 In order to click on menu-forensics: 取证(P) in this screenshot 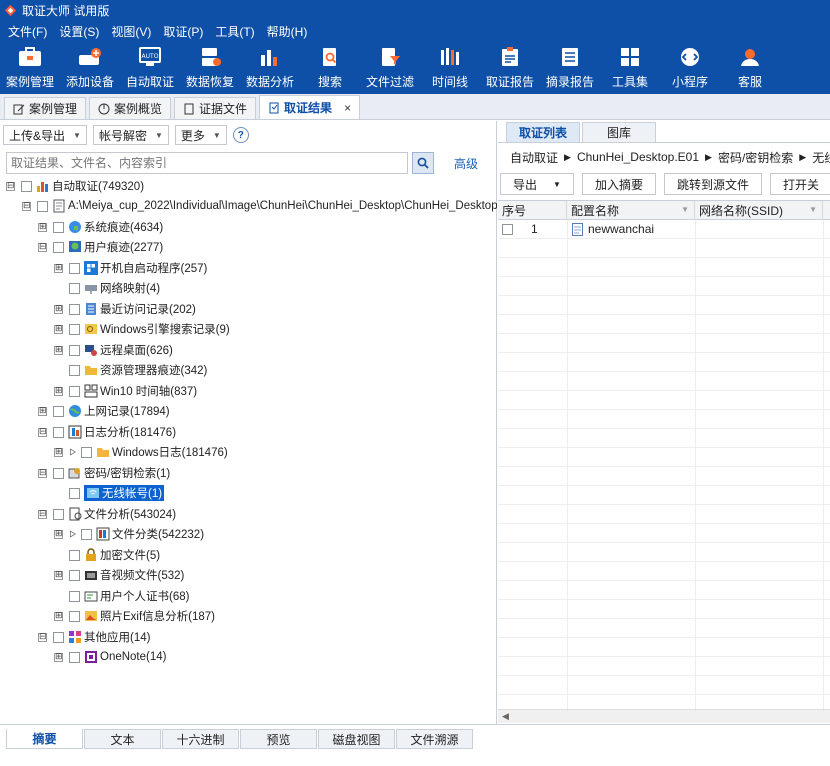, I will do `click(183, 31)`.